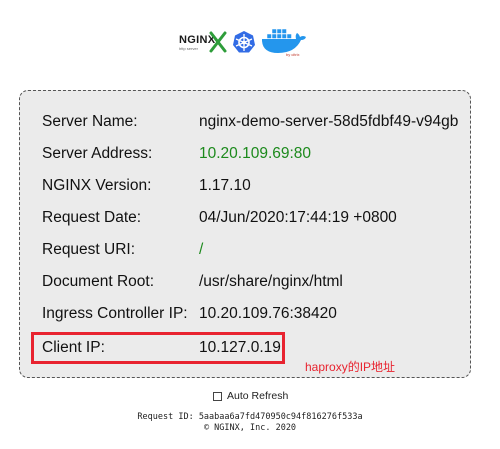  What do you see at coordinates (203, 44) in the screenshot?
I see `nginx-logo: NGINX http server` at bounding box center [203, 44].